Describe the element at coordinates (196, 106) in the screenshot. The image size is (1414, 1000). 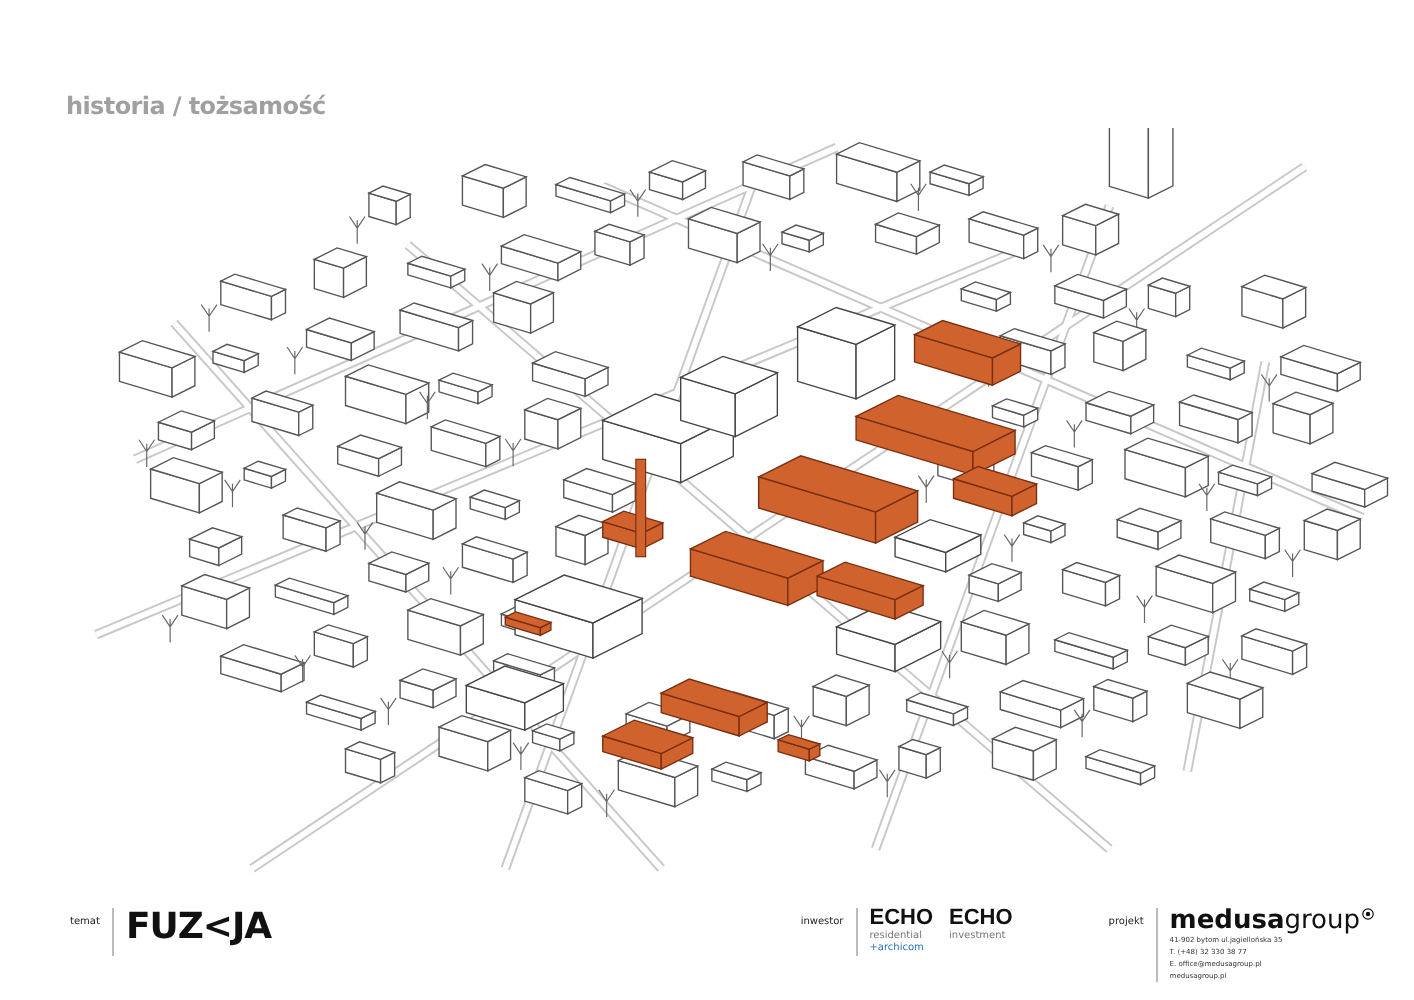
I see `page-title: historia / tożsamość` at that location.